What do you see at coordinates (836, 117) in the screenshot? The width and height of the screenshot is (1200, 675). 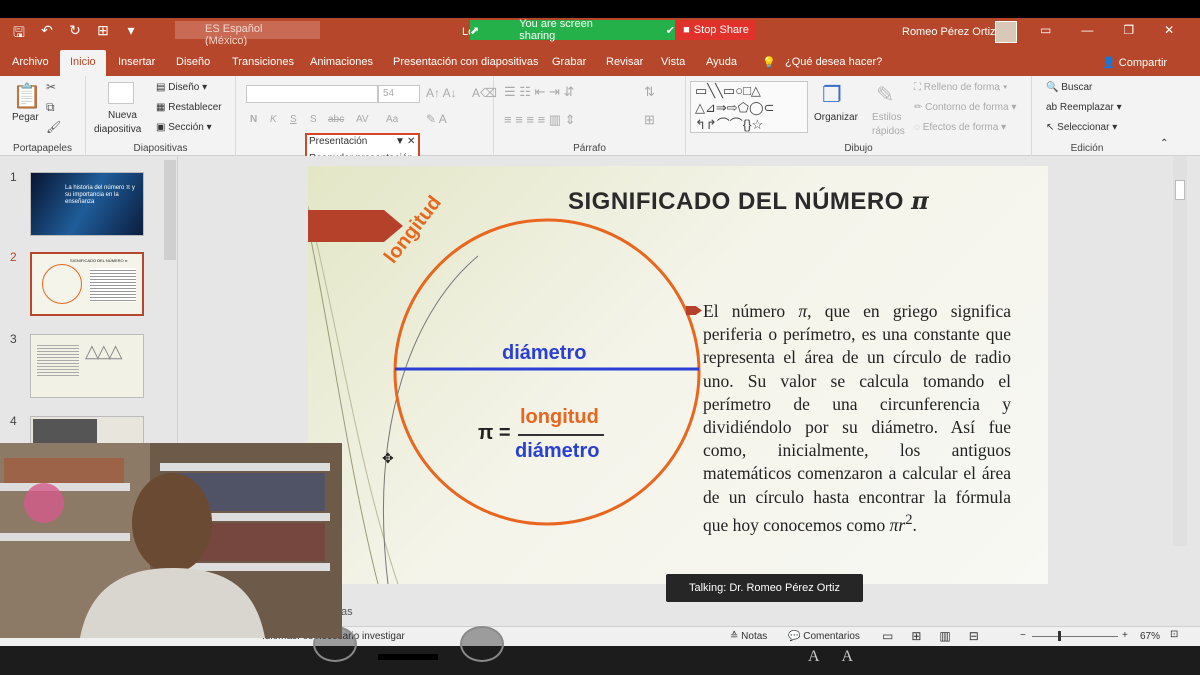 I see `arrange-button: Organizar` at bounding box center [836, 117].